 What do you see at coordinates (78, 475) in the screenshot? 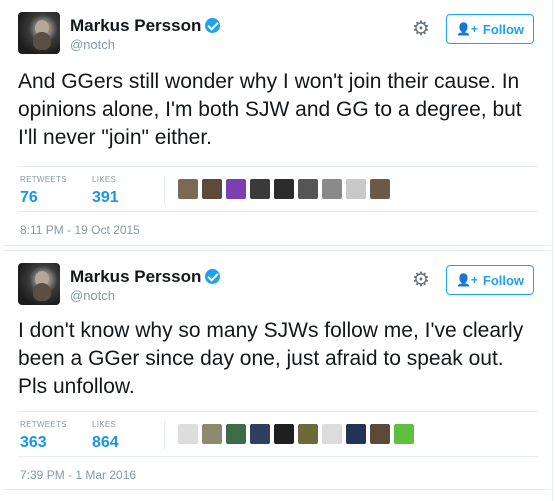
I see `tweet-timestamp: 7:39 PM - 1 Mar 2016` at bounding box center [78, 475].